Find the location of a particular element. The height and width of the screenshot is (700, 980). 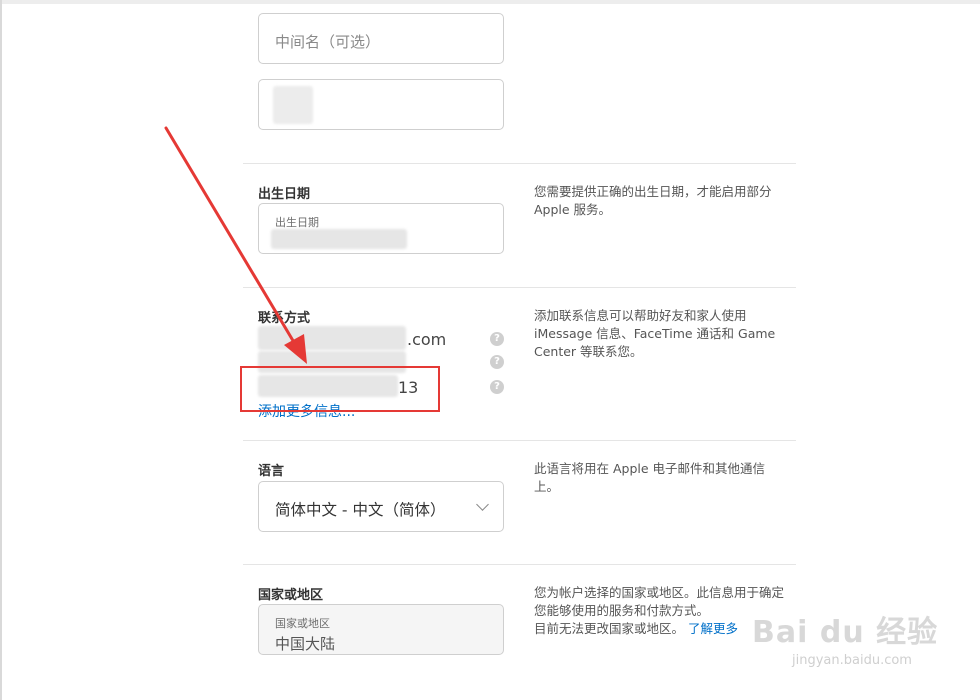

watermark-url: jingyan.baidu.com is located at coordinates (852, 660).